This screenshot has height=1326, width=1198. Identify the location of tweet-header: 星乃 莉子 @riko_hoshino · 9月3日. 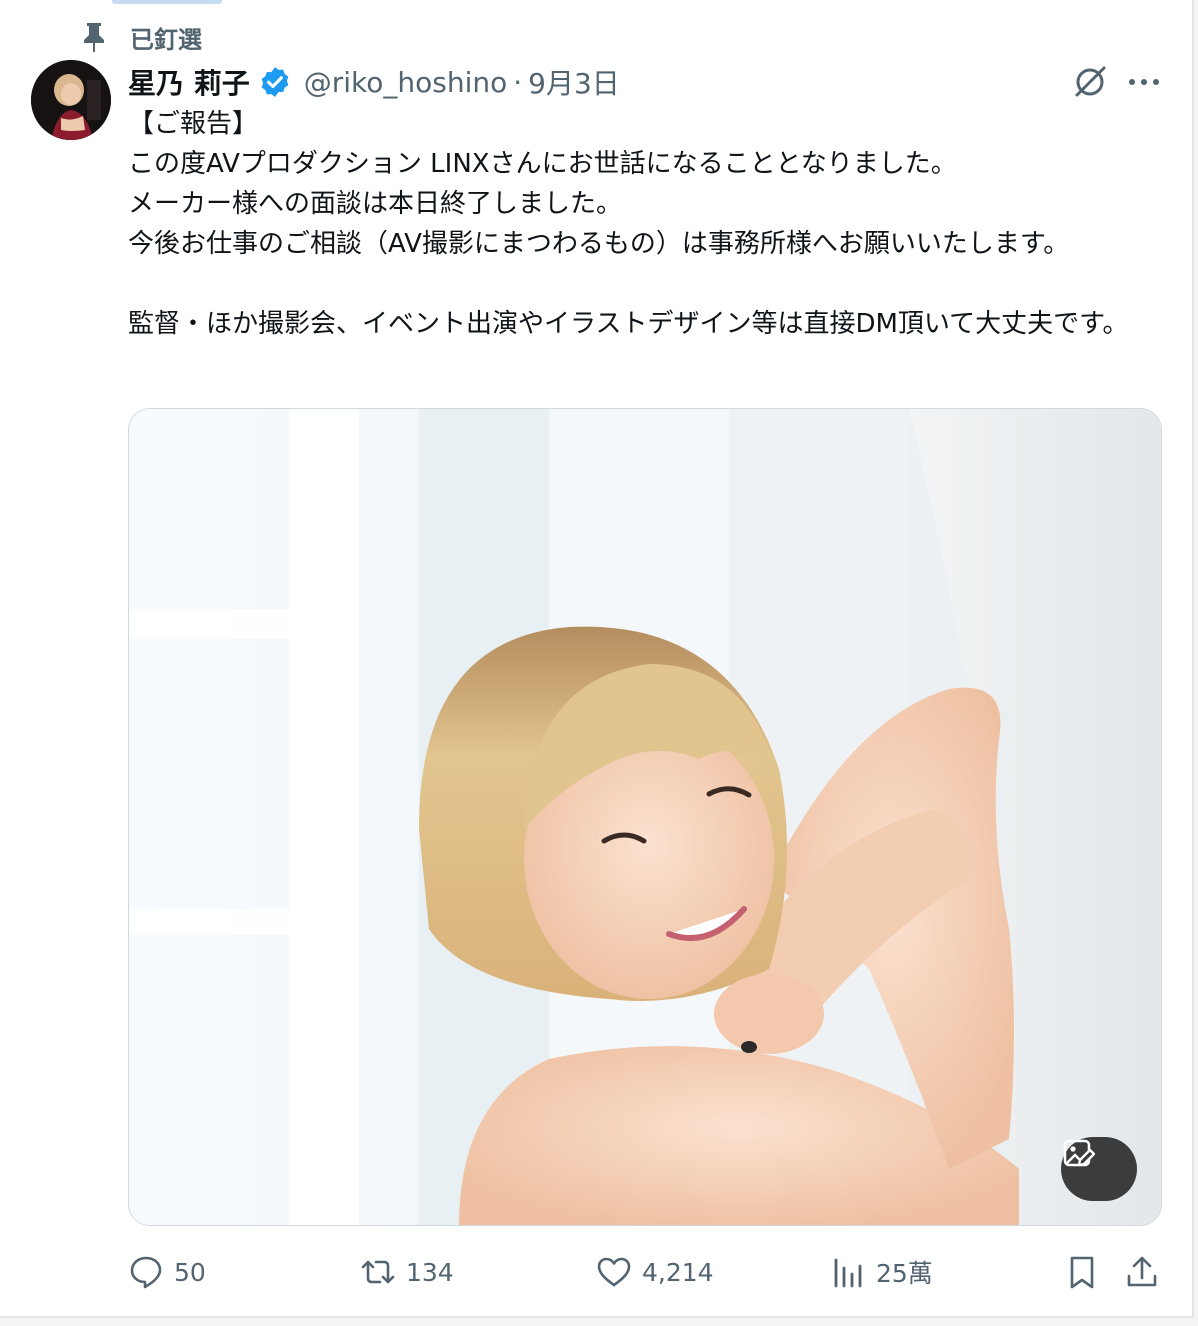
(374, 82).